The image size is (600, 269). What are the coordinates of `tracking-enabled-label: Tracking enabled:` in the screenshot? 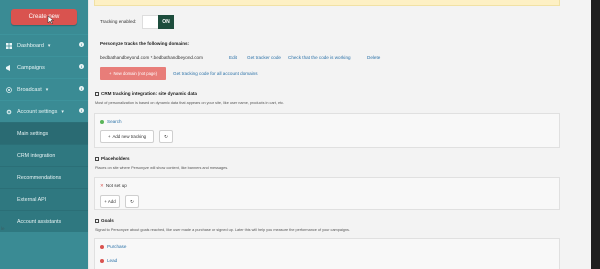 It's located at (118, 21).